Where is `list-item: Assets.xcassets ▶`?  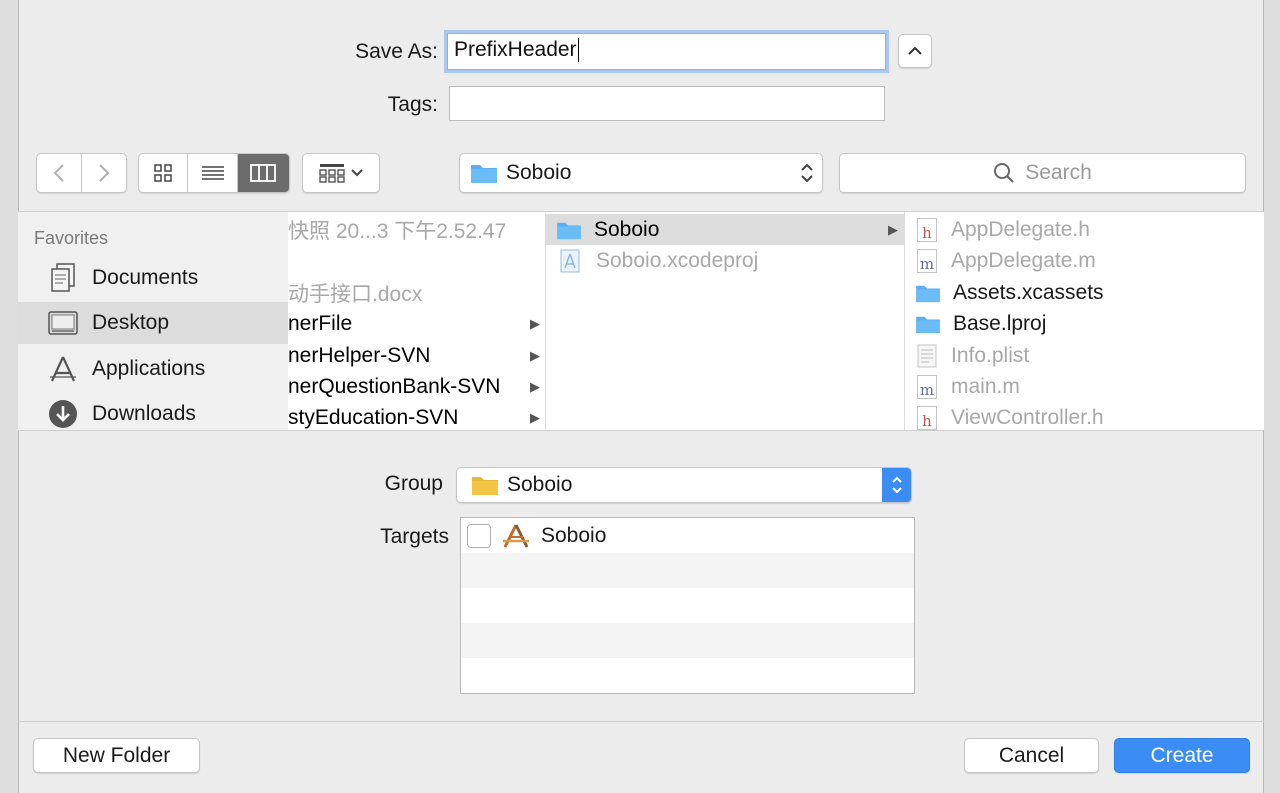
list-item: Assets.xcassets ▶ is located at coordinates (1089, 292).